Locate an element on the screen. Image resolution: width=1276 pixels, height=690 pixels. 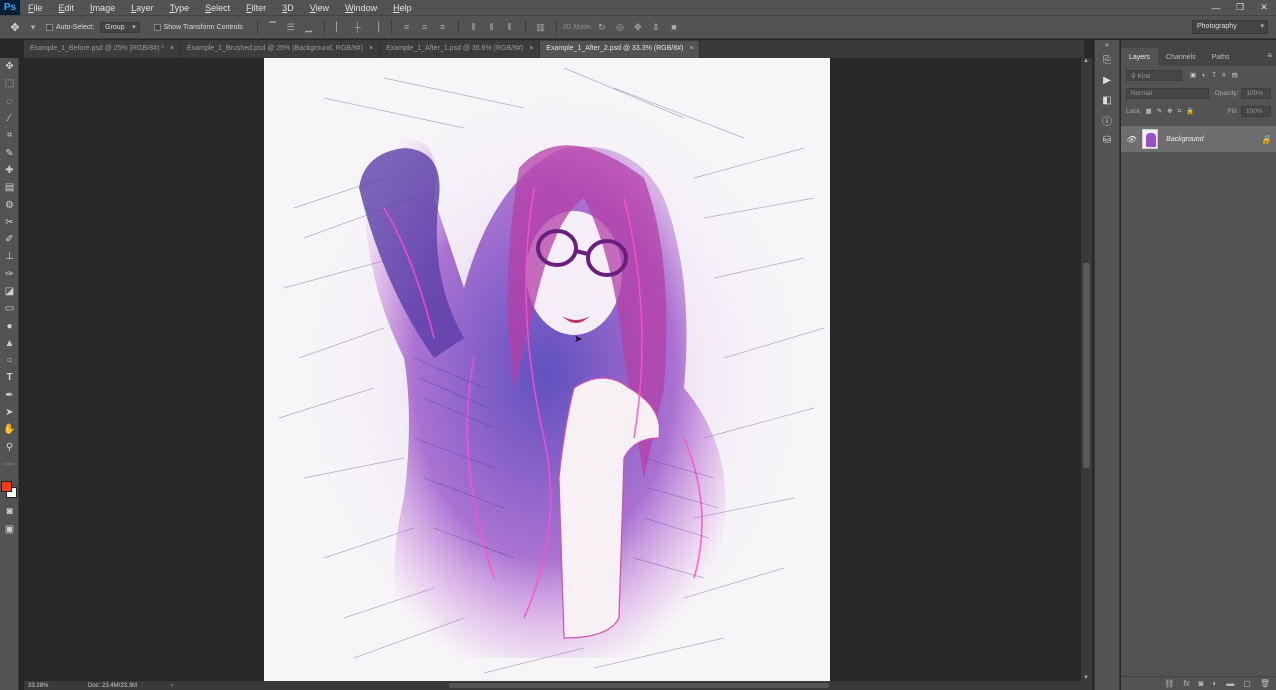
marquee-tool-icon: ⬚ is located at coordinates (9, 83).